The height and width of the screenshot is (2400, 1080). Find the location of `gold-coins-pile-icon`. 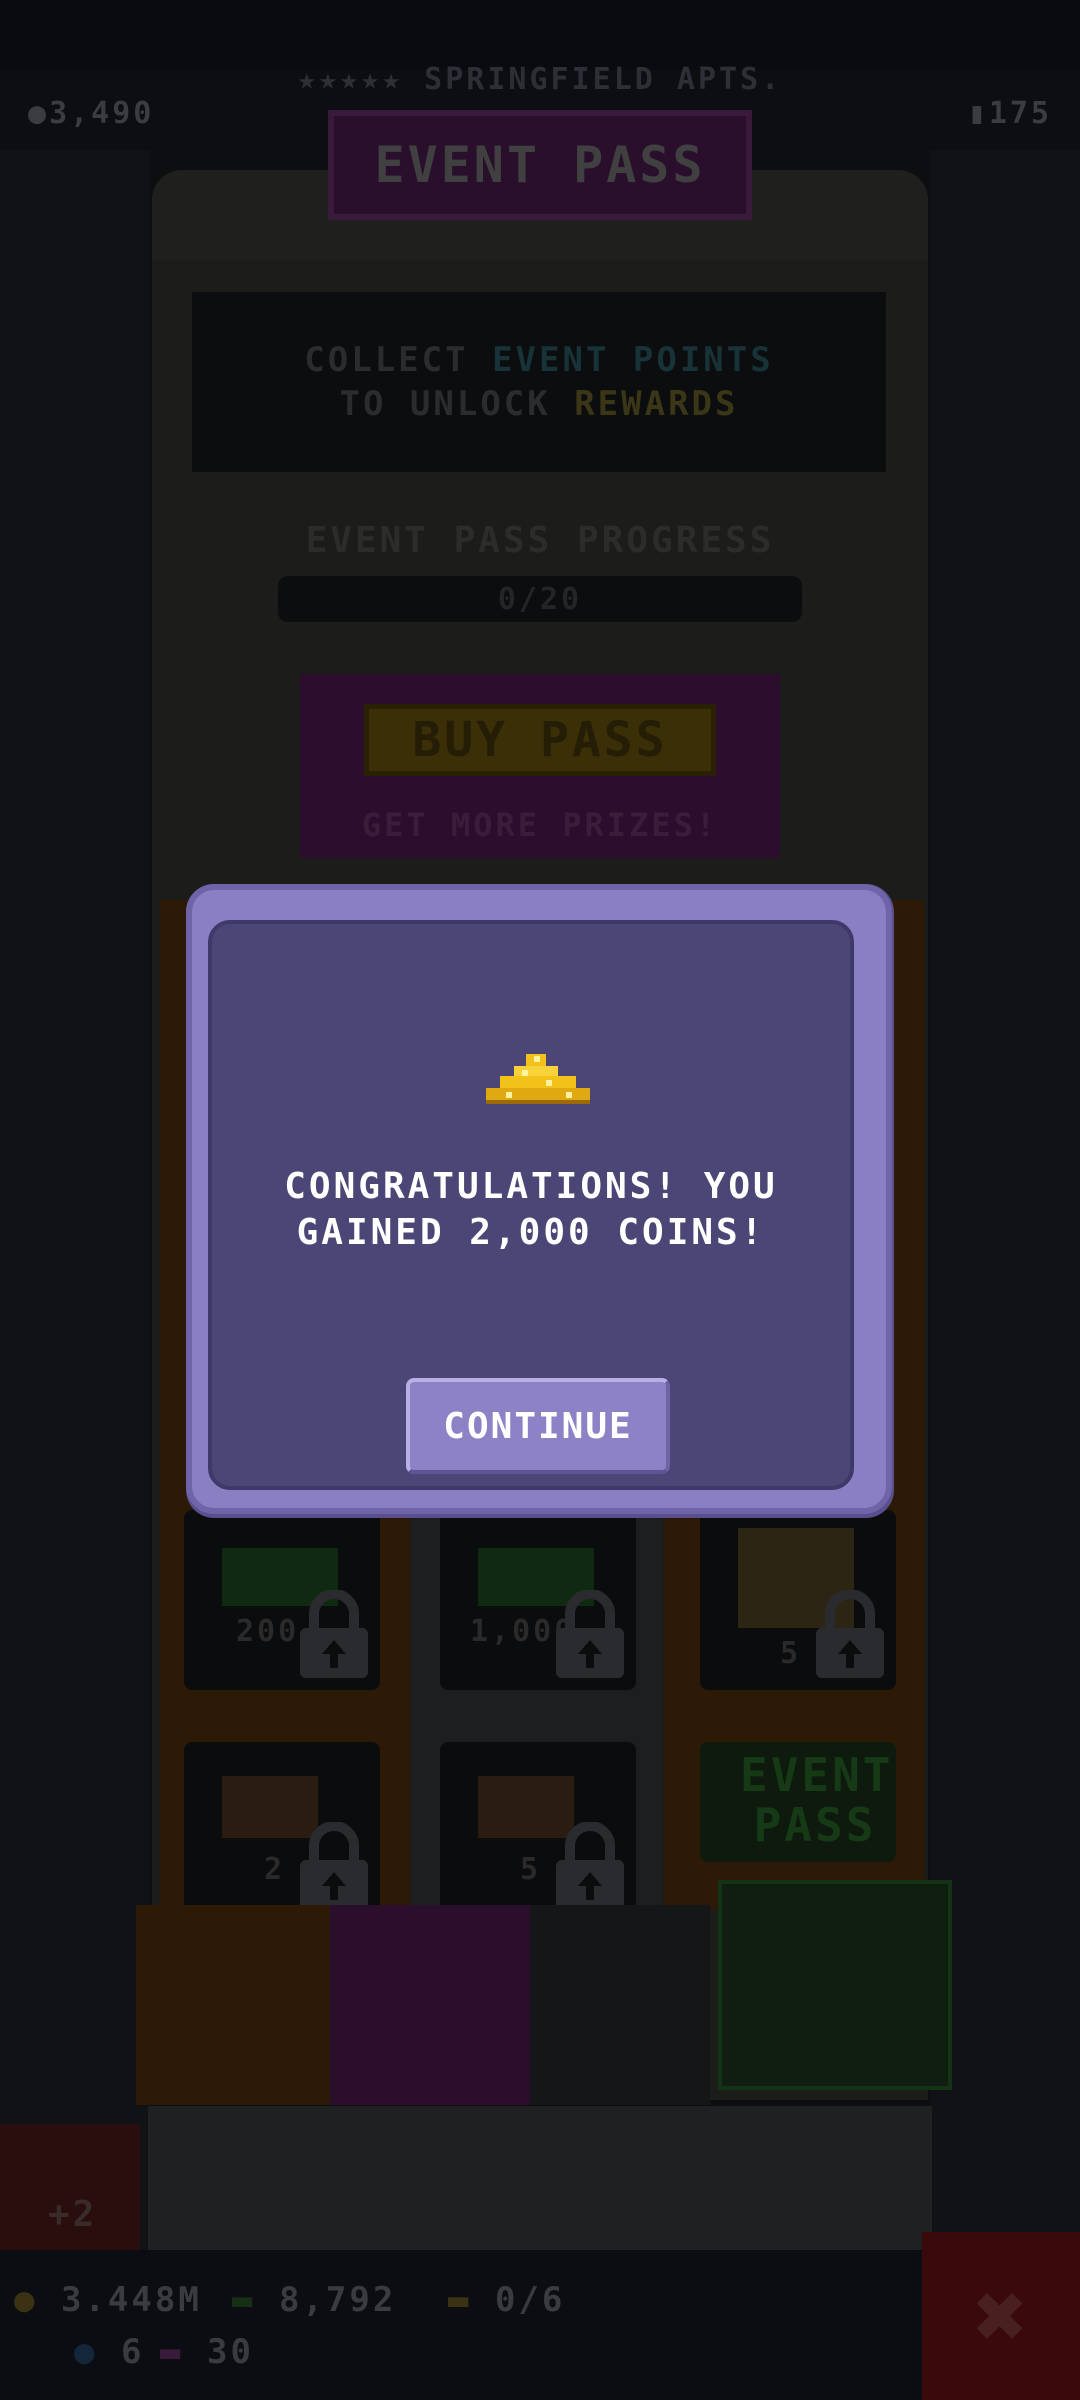

gold-coins-pile-icon is located at coordinates (538, 1079).